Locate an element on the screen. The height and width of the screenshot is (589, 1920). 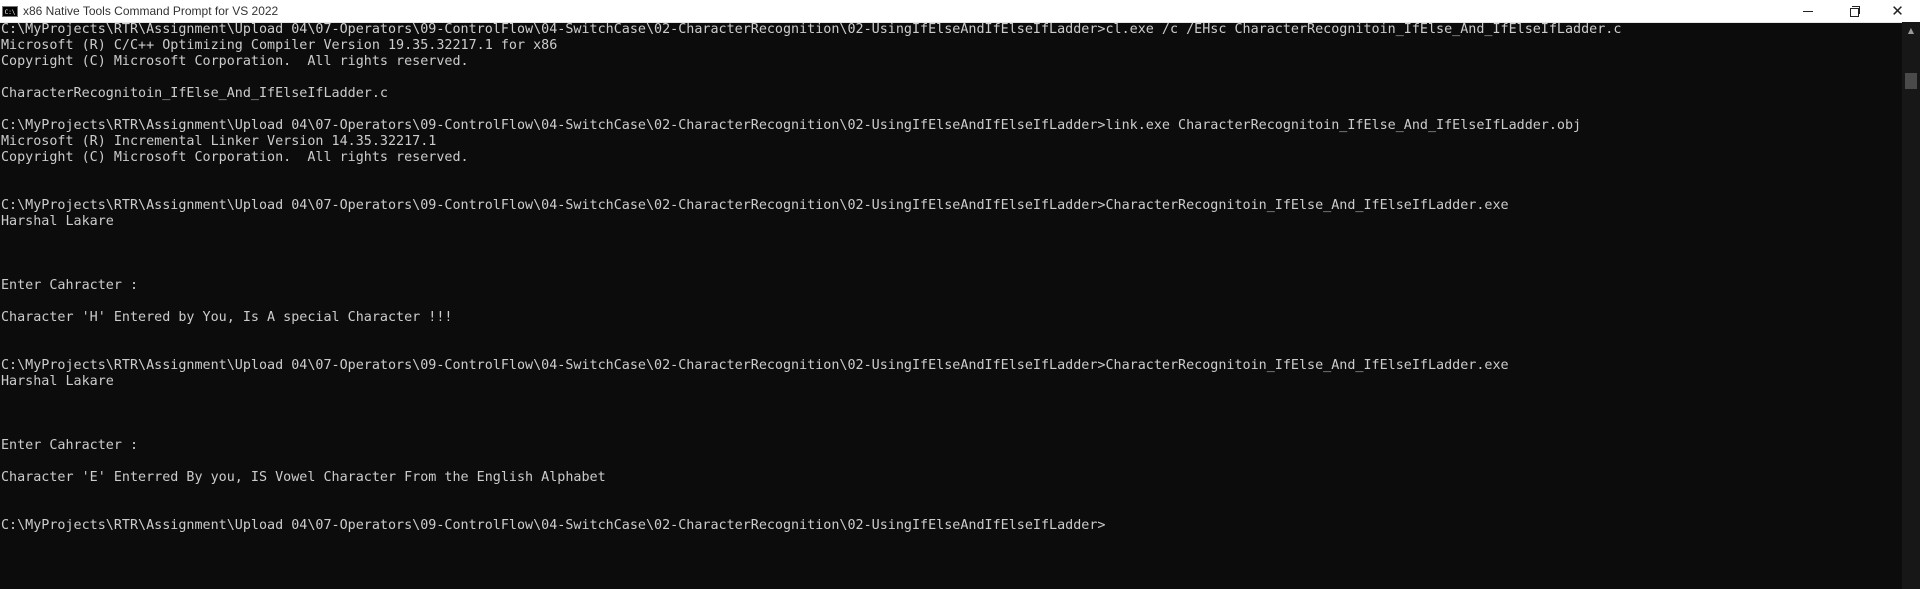
window-controls: ✕ is located at coordinates (1852, 11).